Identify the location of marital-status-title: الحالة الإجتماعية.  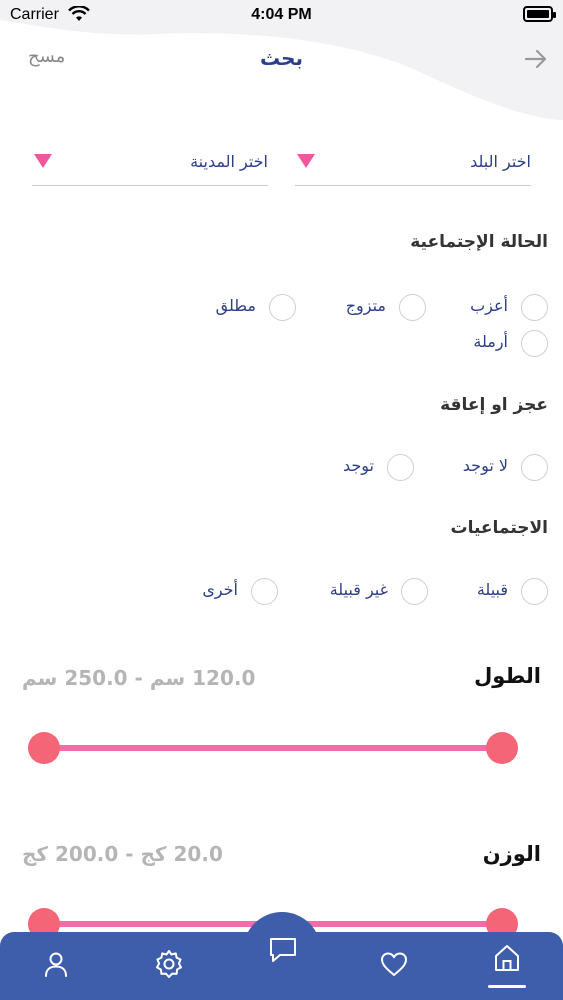
(479, 242).